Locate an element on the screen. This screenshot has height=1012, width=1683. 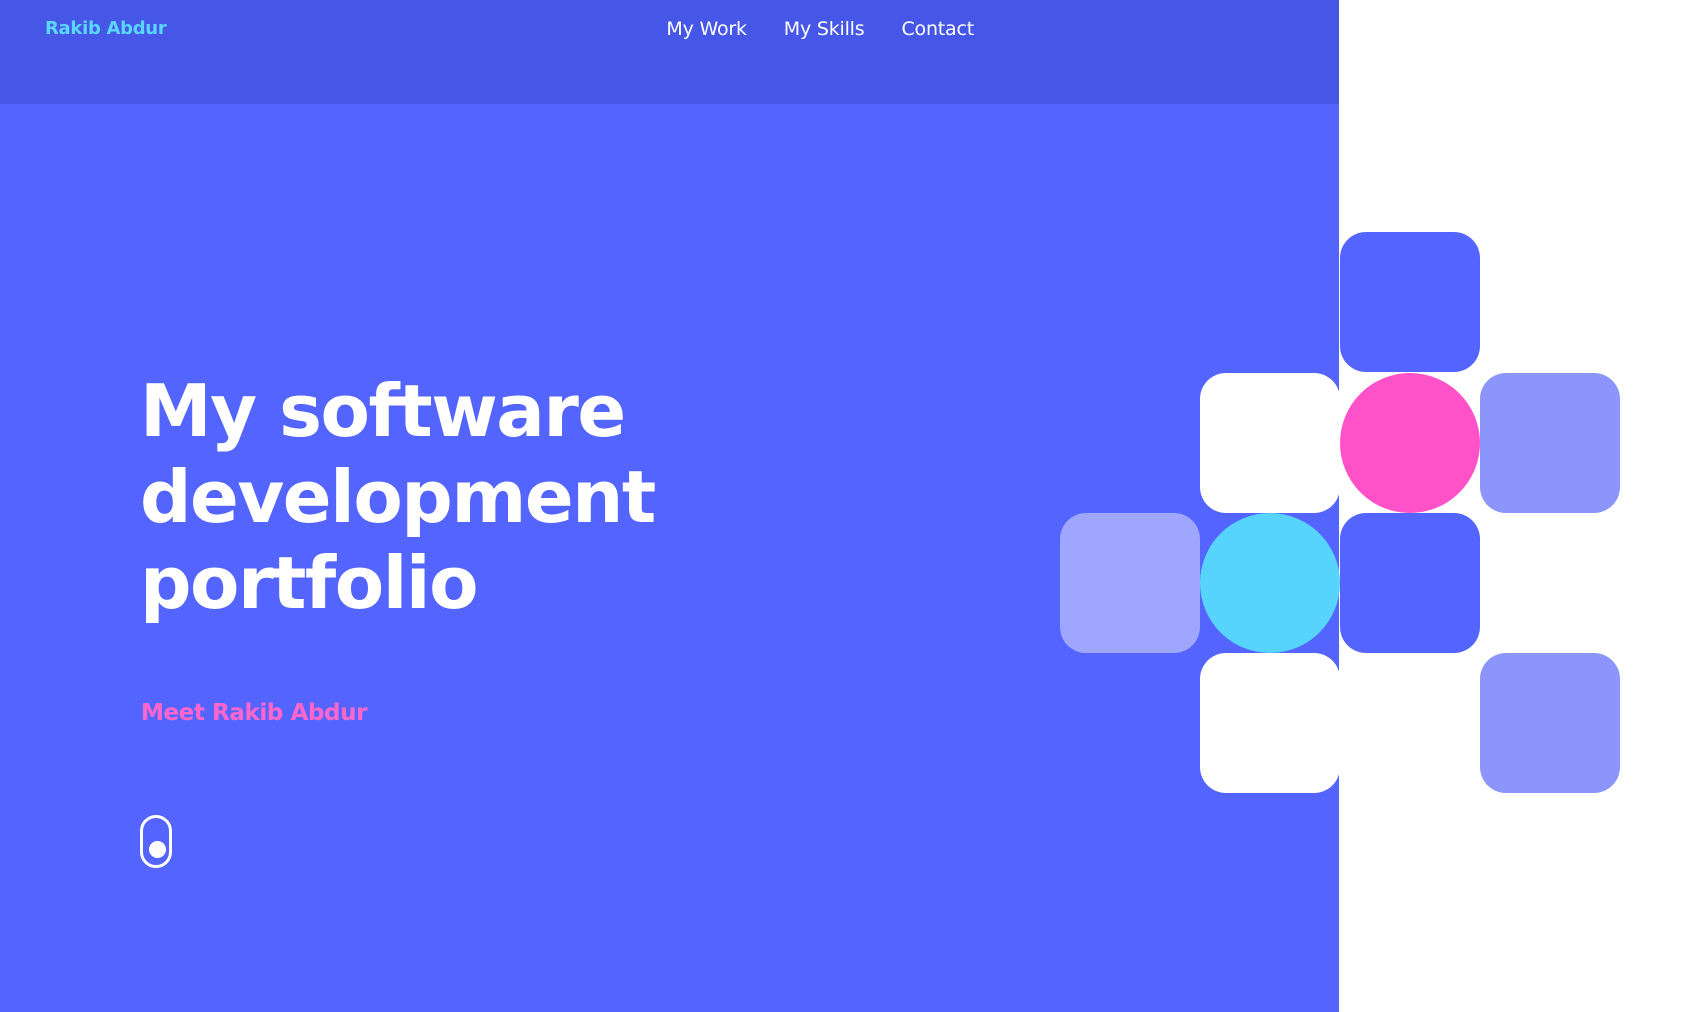
mouse-scroll-icon is located at coordinates (156, 841).